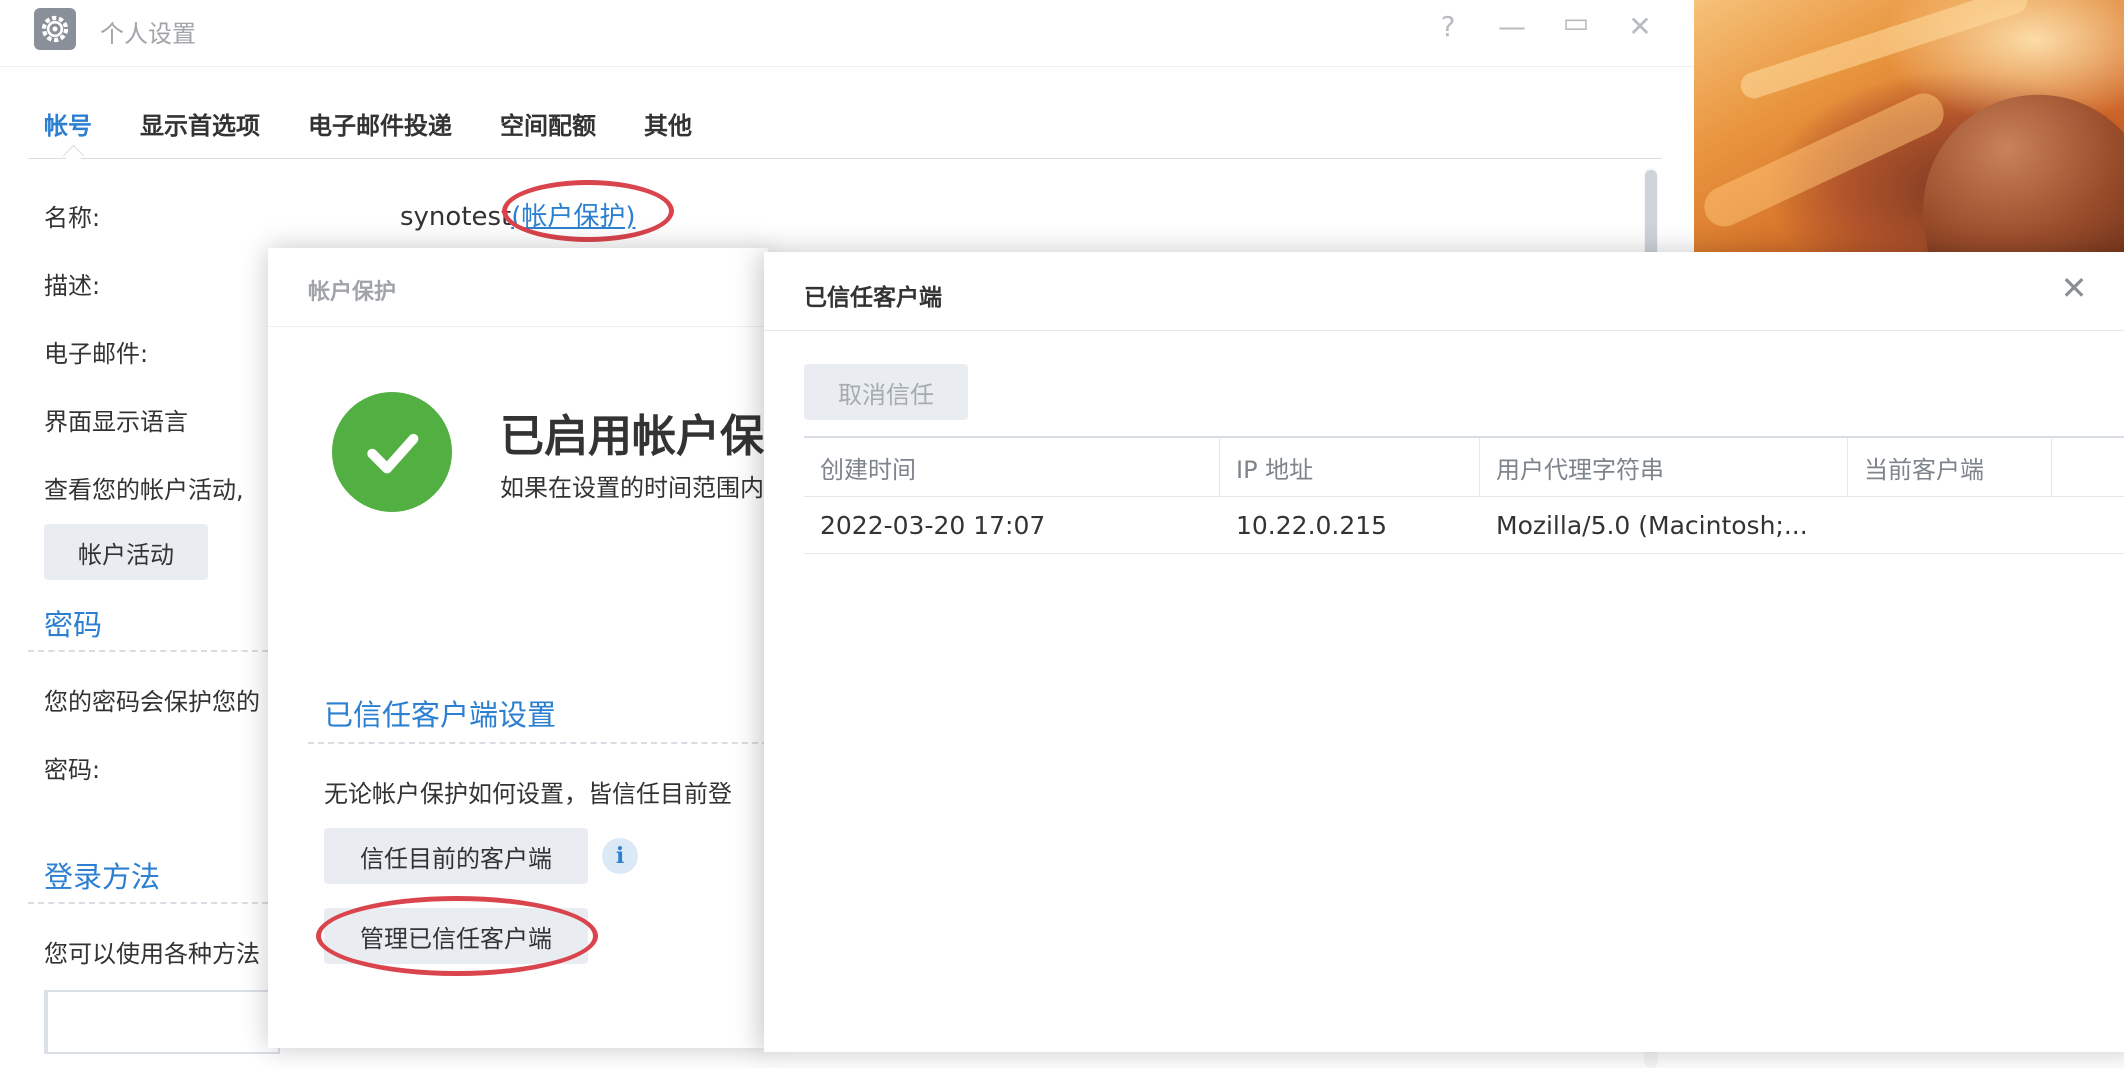 The image size is (2124, 1068). Describe the element at coordinates (392, 452) in the screenshot. I see `check-circle-icon` at that location.